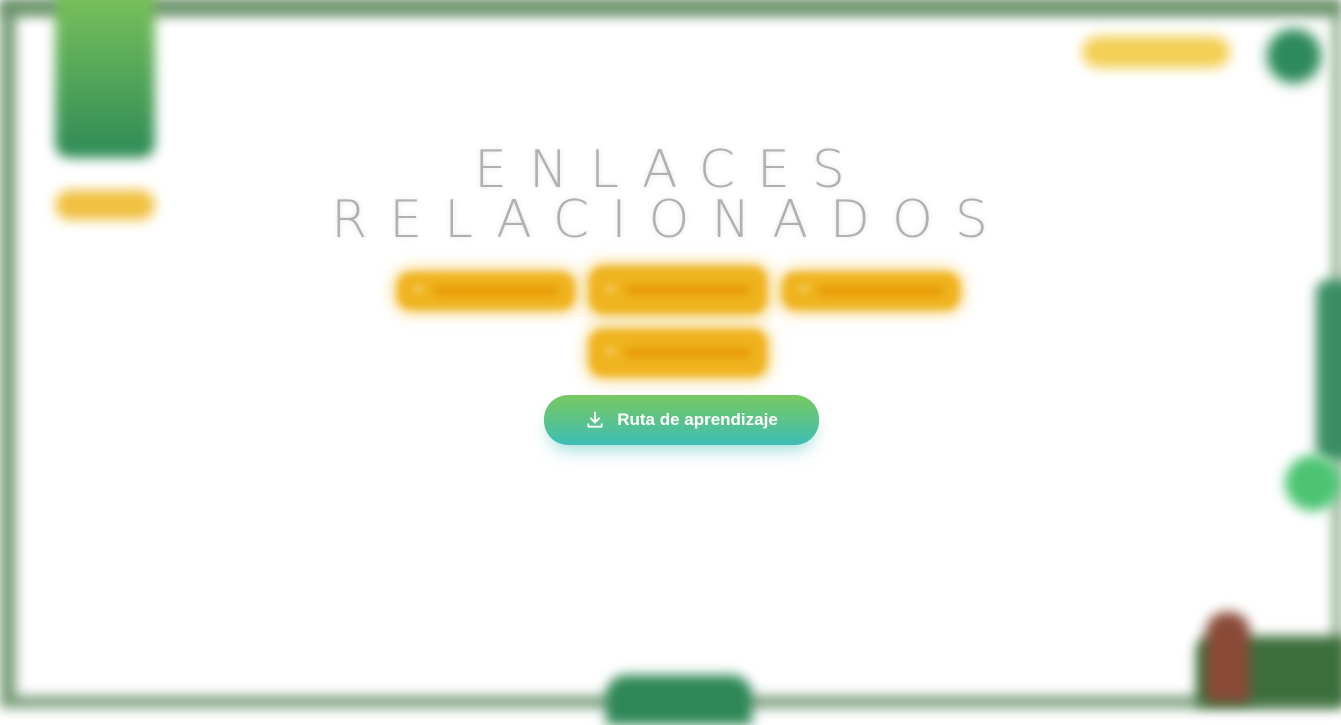 This screenshot has width=1341, height=725. Describe the element at coordinates (1156, 52) in the screenshot. I see `top-pill-button` at that location.